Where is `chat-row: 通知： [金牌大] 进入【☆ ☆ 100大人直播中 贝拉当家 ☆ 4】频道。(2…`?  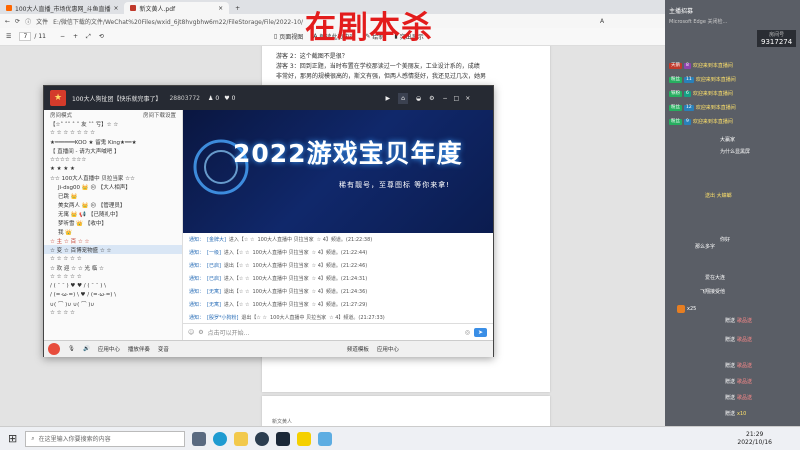
chat-row: 通知： [金牌大] 进入【☆ ☆ 100大人直播中 贝拉当家 ☆ 4】频道。(2… is located at coordinates (338, 239).